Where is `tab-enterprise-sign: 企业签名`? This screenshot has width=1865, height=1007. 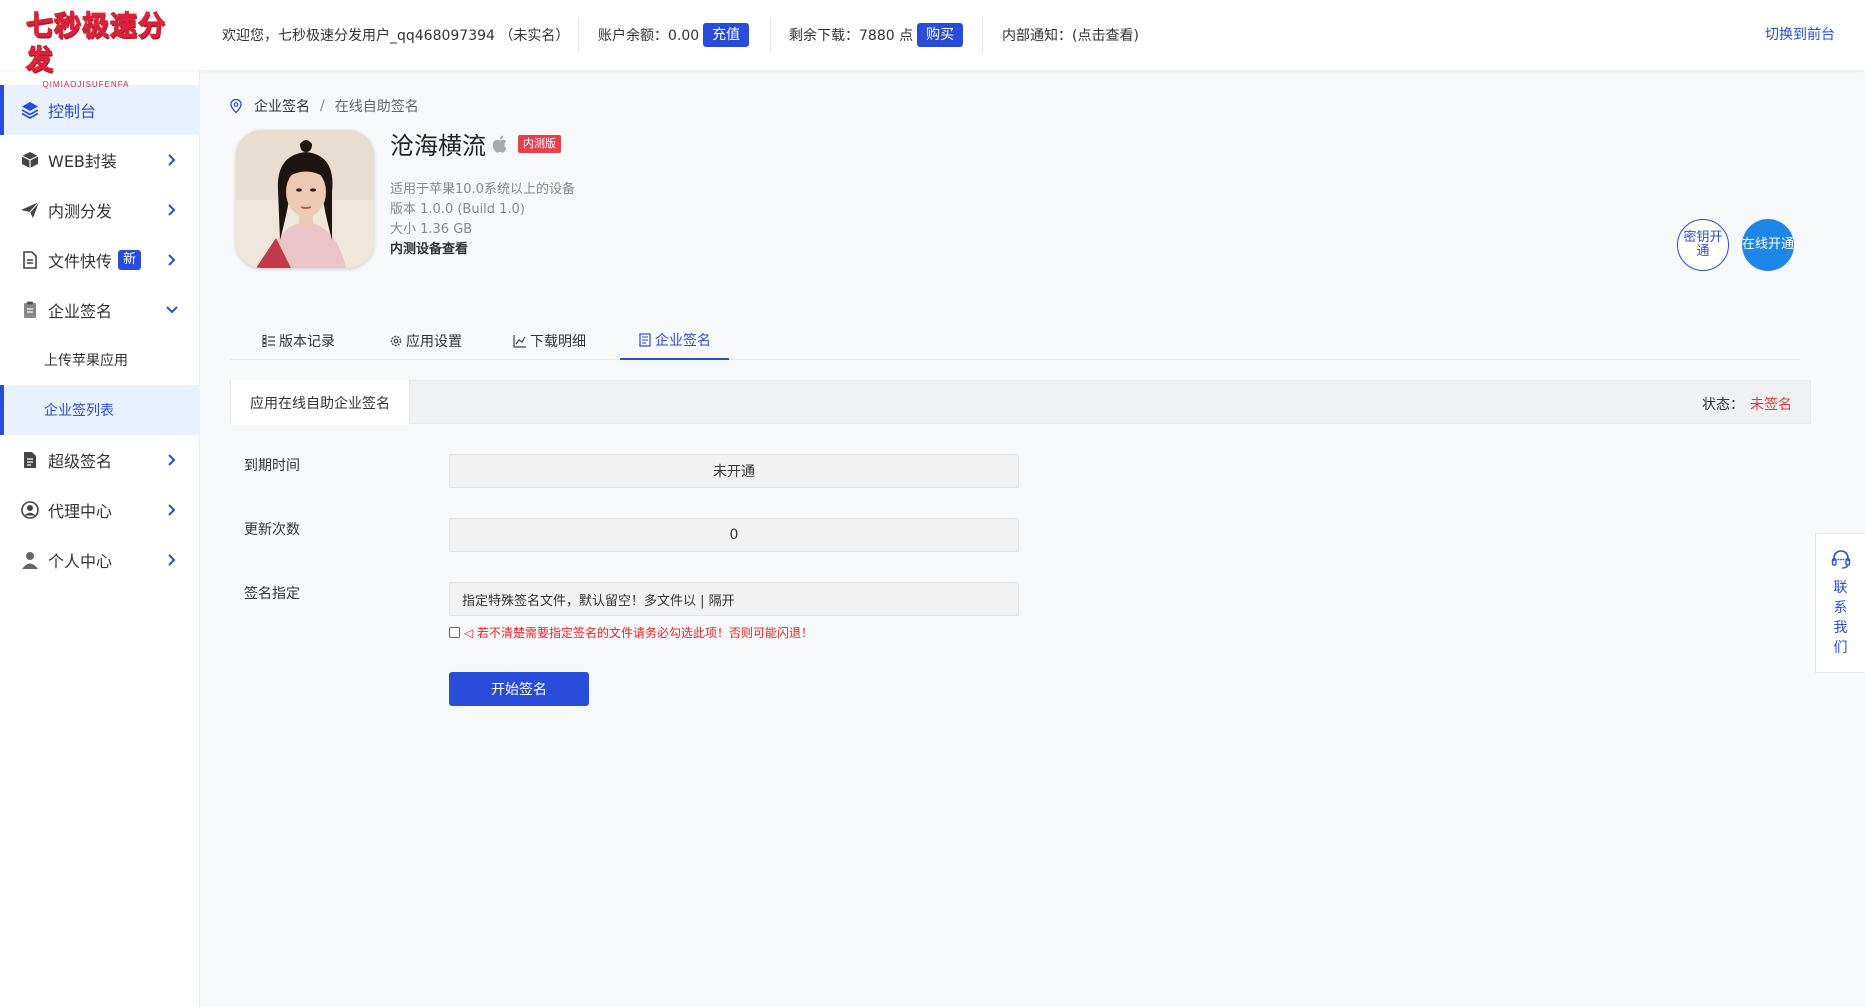
tab-enterprise-sign: 企业签名 is located at coordinates (674, 341).